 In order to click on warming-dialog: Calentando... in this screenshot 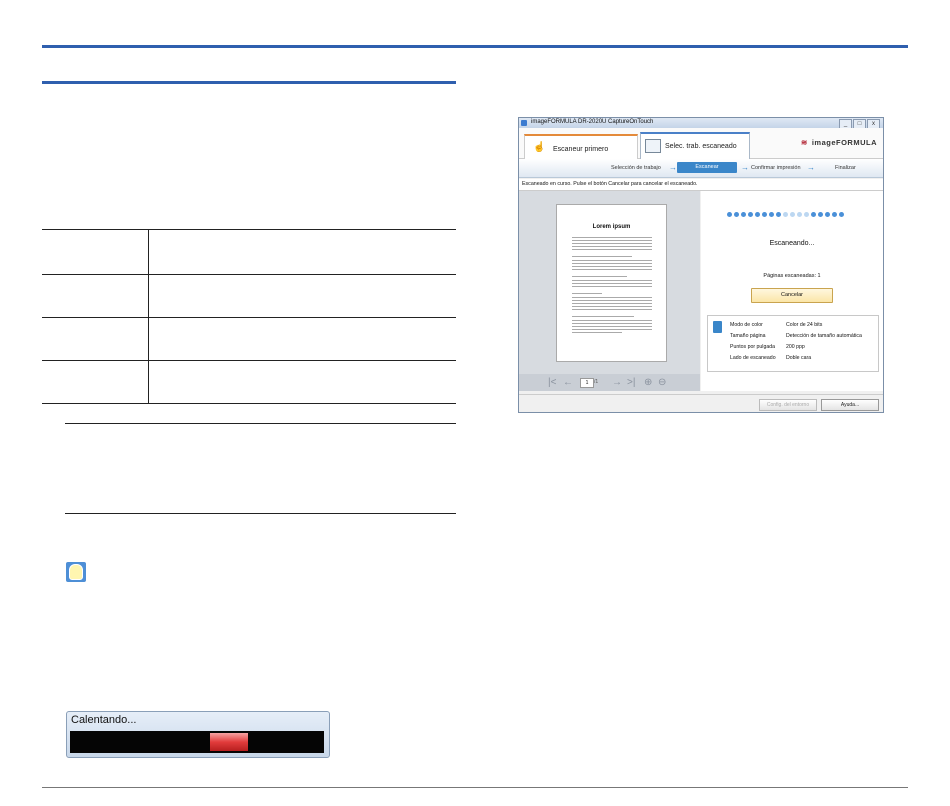, I will do `click(198, 734)`.